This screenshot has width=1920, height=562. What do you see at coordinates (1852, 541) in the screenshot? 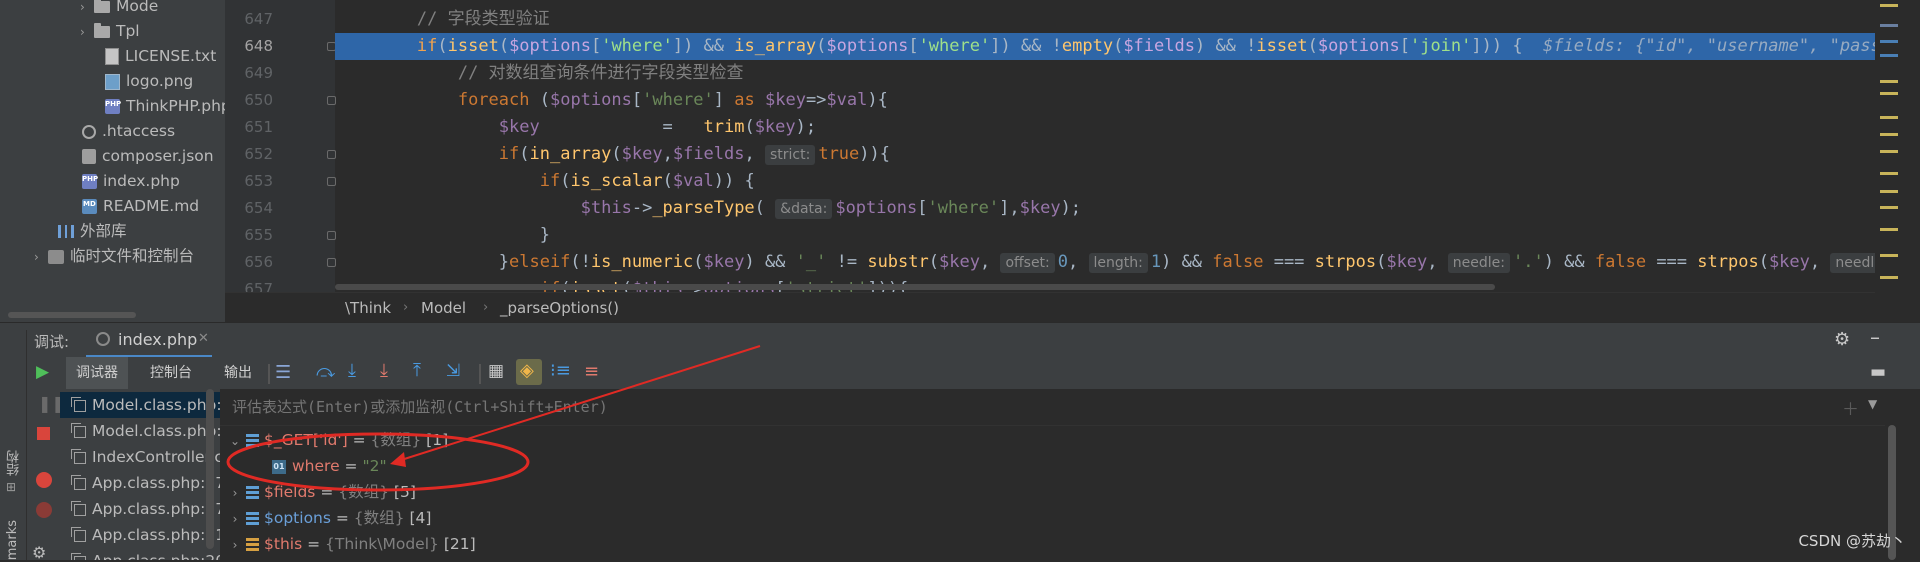
I see `watermark: CSDN @苏劫丶` at bounding box center [1852, 541].